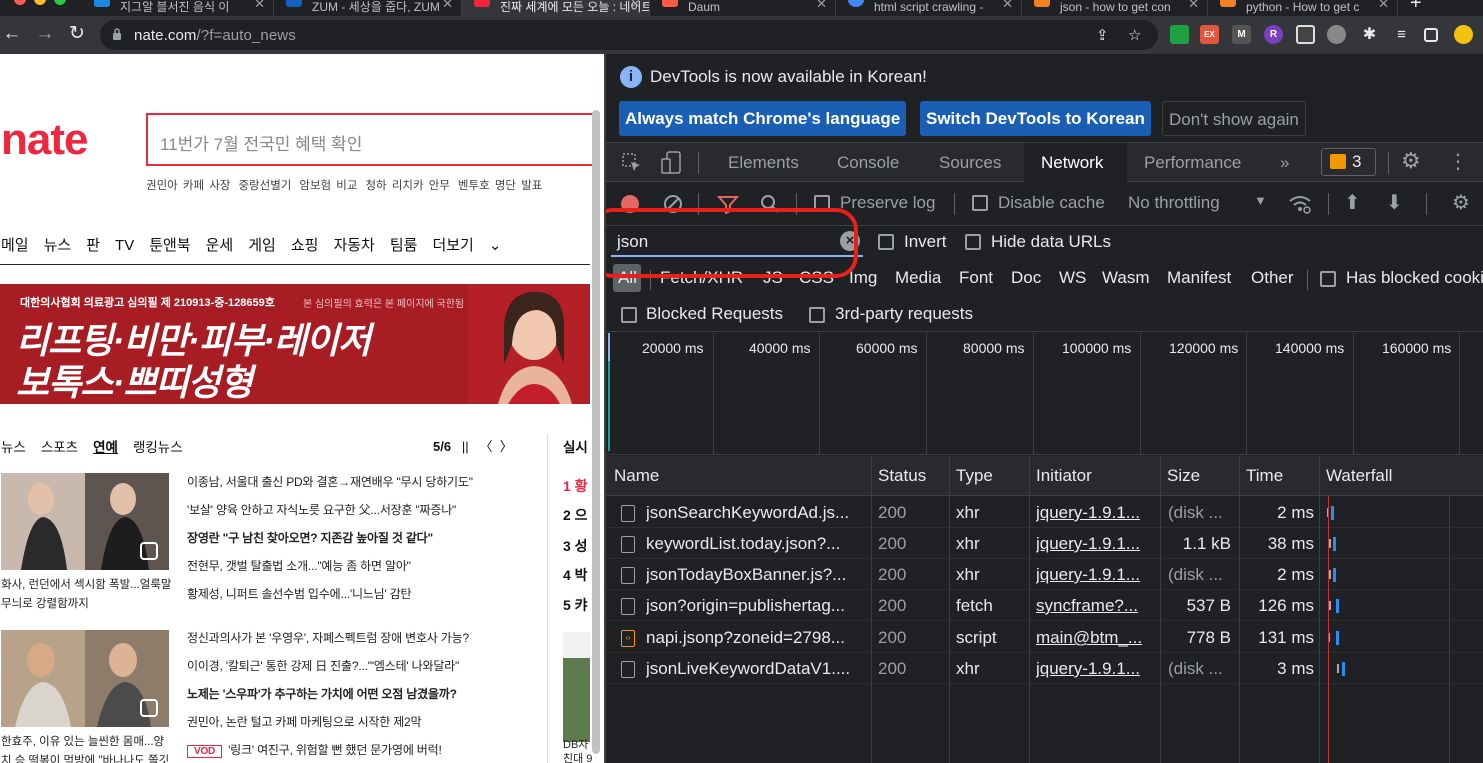 The height and width of the screenshot is (763, 1483). Describe the element at coordinates (323, 665) in the screenshot. I see `headline-link: 이이경, '칼퇴근' 통한 강제 日 진출?..."'엠스테' 나와달라"` at that location.